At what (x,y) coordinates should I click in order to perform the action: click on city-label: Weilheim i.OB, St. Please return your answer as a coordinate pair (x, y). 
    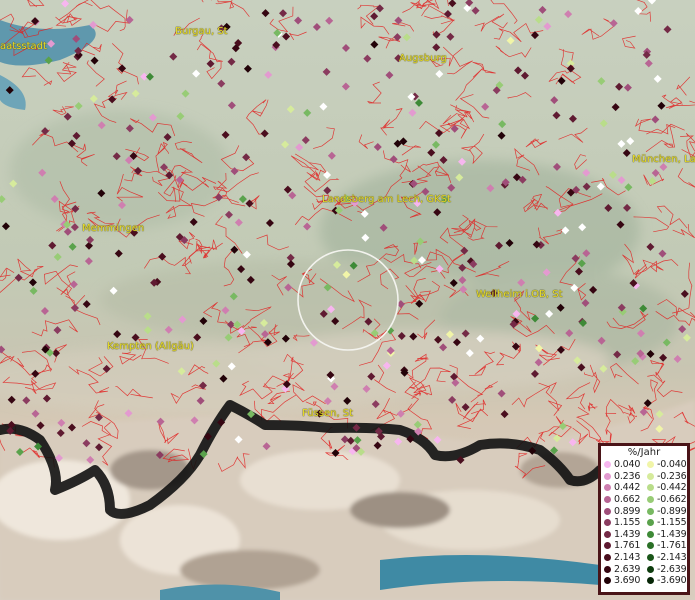
    Looking at the image, I should click on (519, 294).